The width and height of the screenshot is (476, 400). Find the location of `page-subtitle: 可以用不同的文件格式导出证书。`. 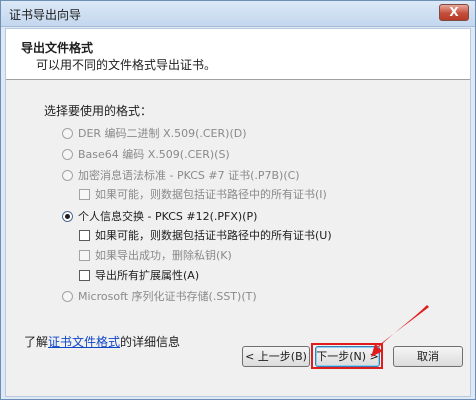

page-subtitle: 可以用不同的文件格式导出证书。 is located at coordinates (126, 65).